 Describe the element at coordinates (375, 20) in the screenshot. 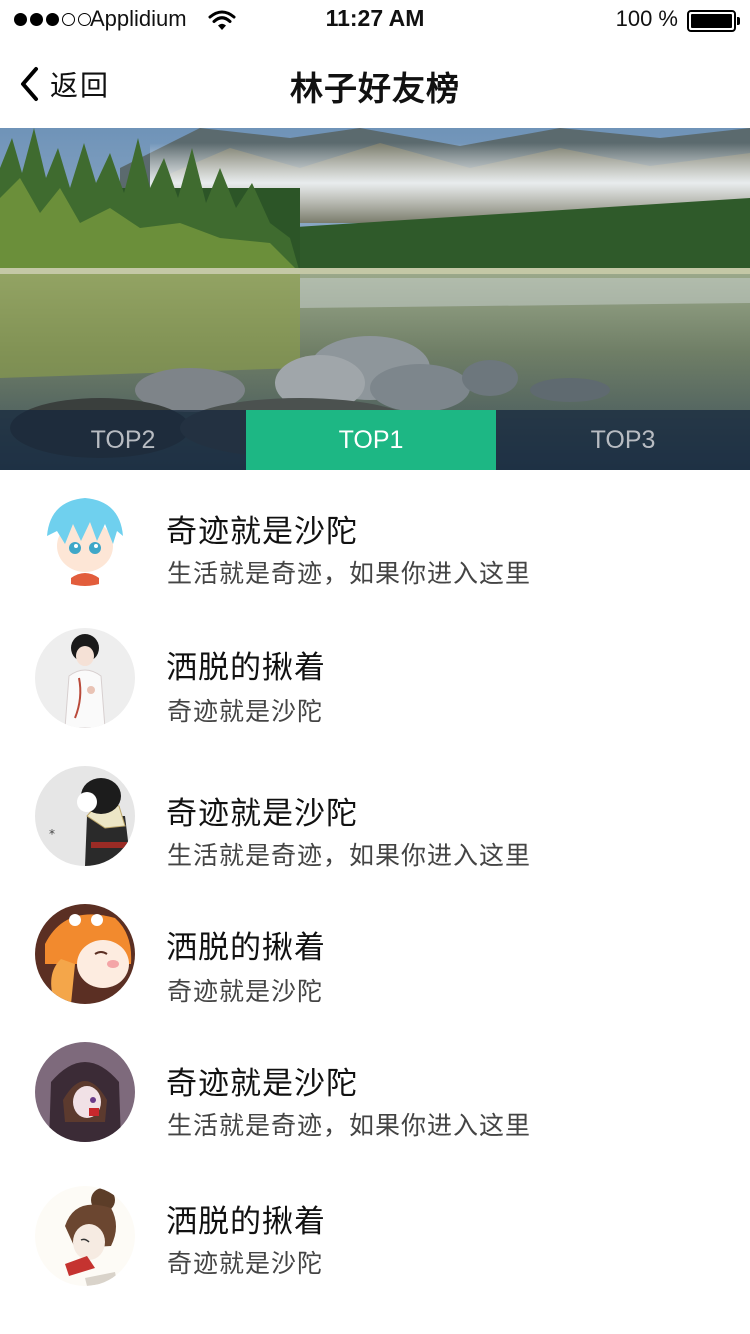

I see `status-bar: Applidium 11:27 AM 100 %` at that location.